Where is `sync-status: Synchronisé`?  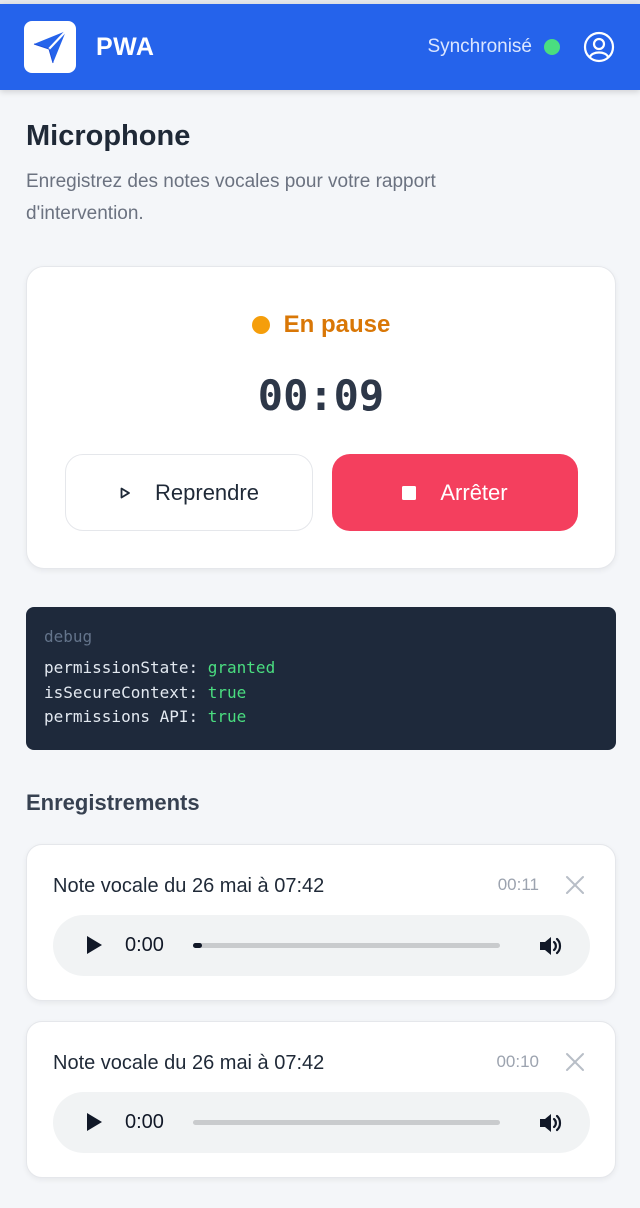 sync-status: Synchronisé is located at coordinates (479, 46).